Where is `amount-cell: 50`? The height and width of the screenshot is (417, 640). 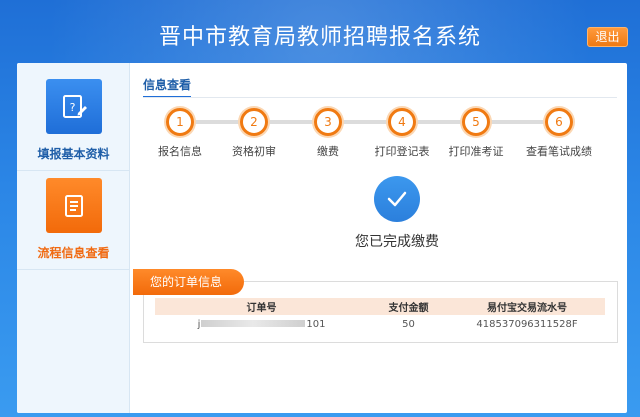
amount-cell: 50 is located at coordinates (408, 324).